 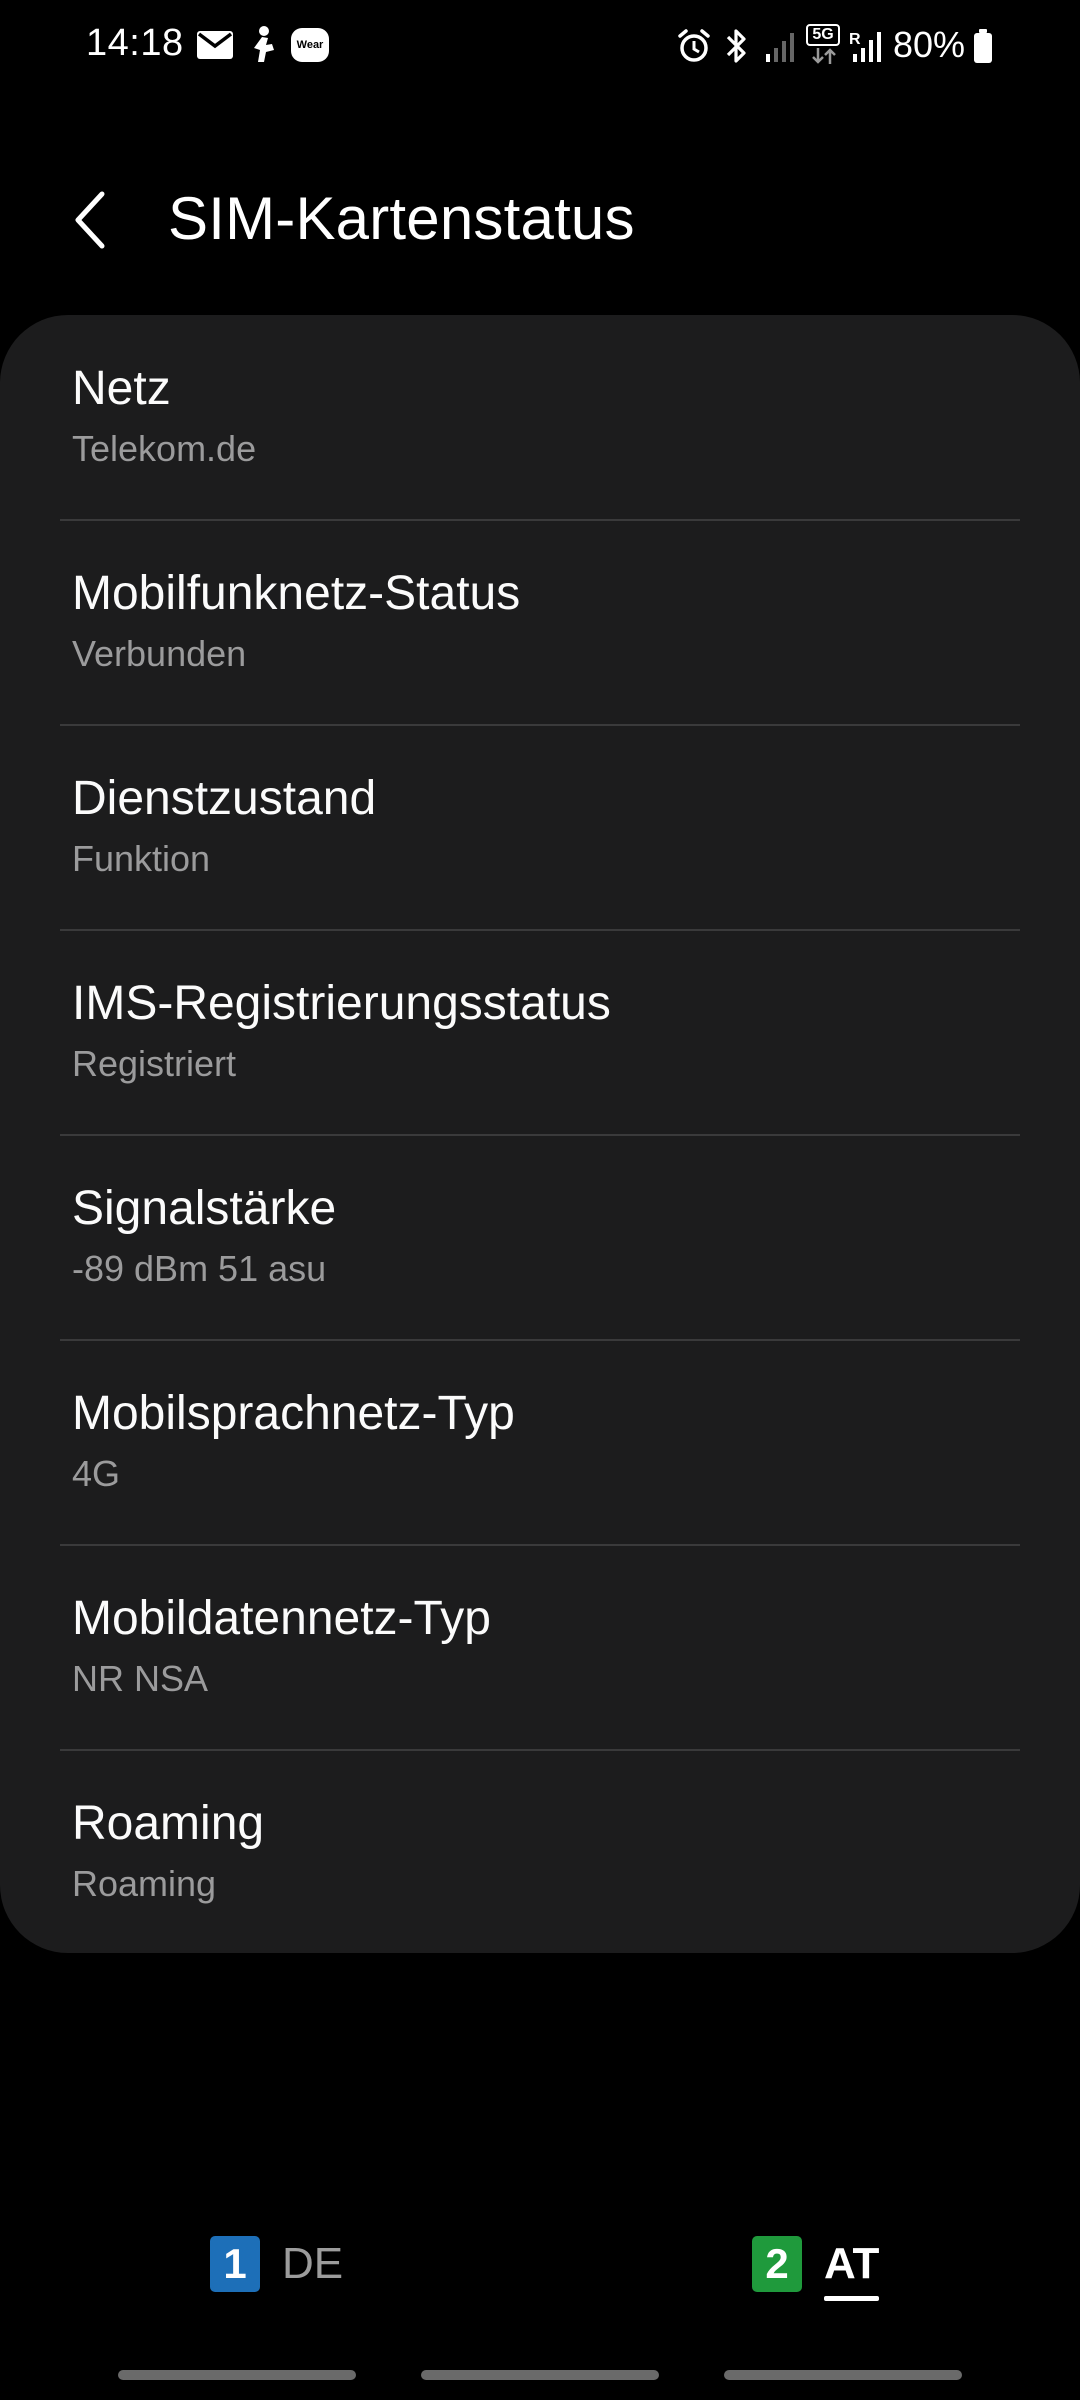 I want to click on item-value: Verbunden, so click(x=159, y=653).